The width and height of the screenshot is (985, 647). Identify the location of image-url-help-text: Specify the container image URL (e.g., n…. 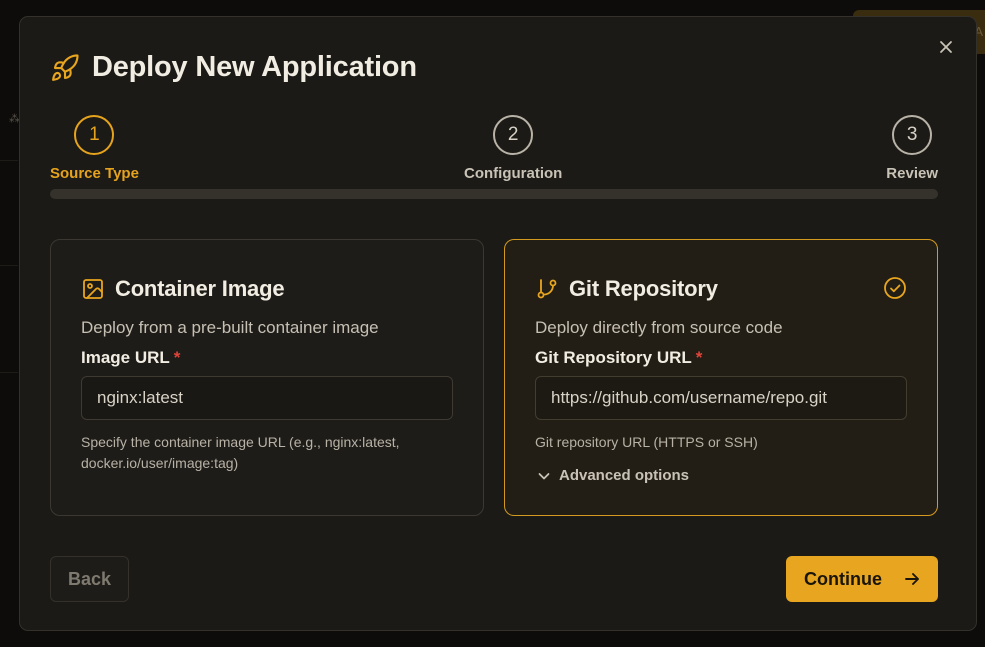
(240, 452).